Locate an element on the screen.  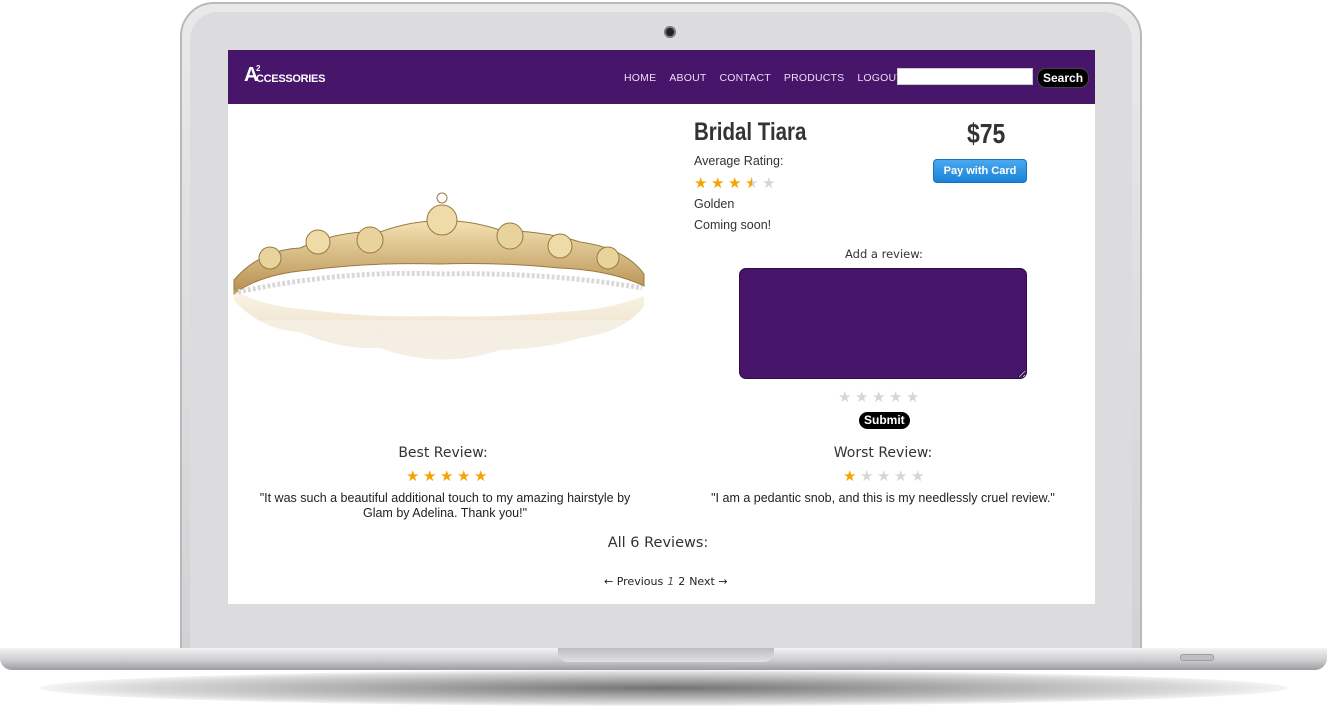
pagination: ← Previous 1 2 Next → is located at coordinates (666, 581).